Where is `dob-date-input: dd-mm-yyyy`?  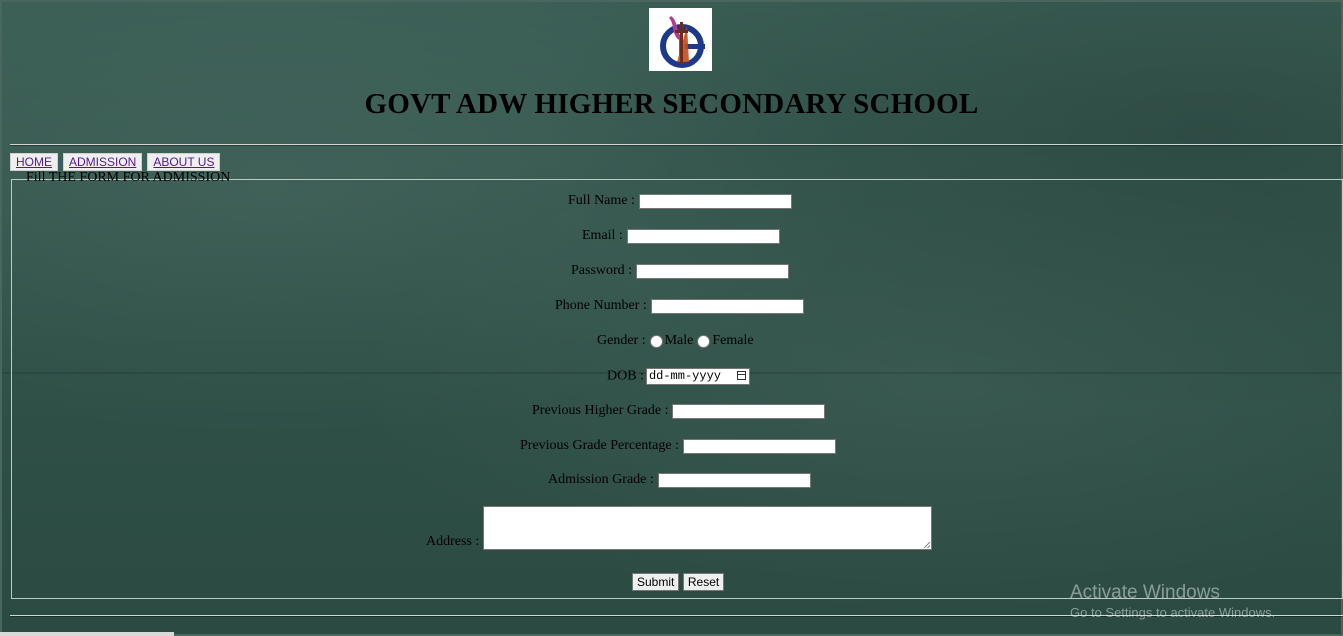 dob-date-input: dd-mm-yyyy is located at coordinates (697, 376).